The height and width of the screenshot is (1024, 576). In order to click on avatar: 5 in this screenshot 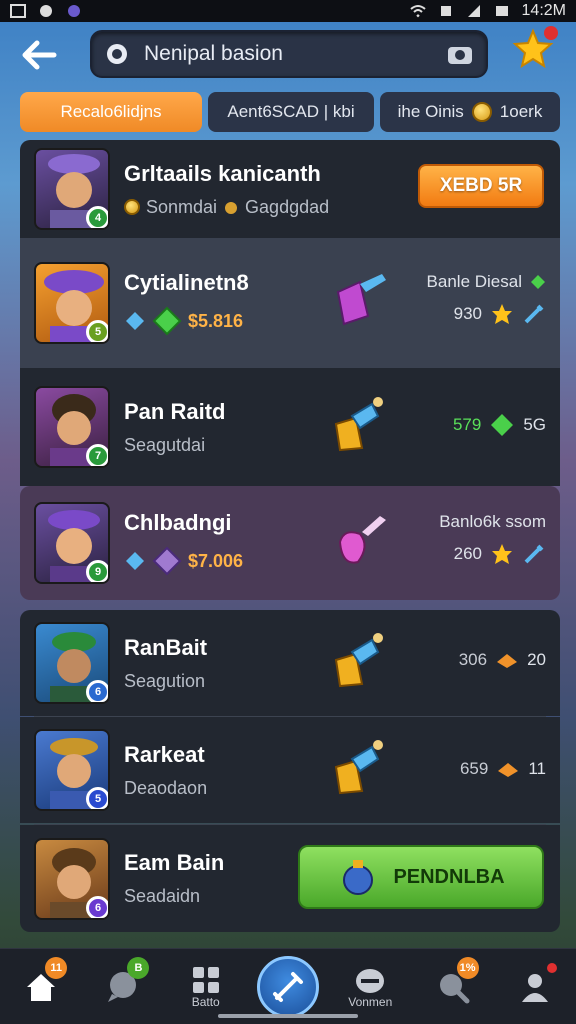, I will do `click(72, 303)`.